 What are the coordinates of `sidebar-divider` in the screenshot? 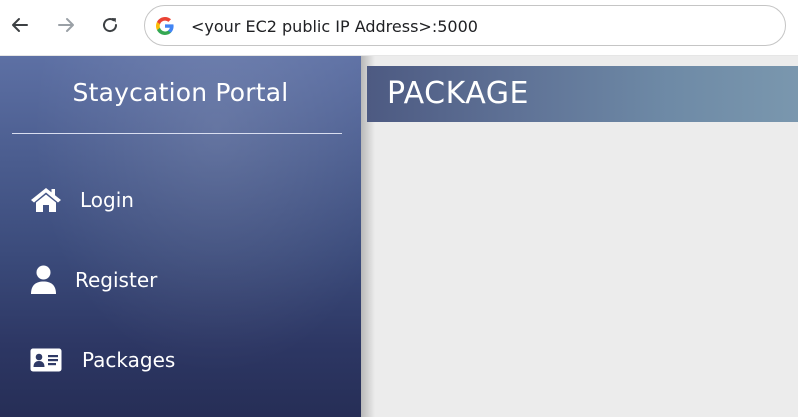 It's located at (177, 133).